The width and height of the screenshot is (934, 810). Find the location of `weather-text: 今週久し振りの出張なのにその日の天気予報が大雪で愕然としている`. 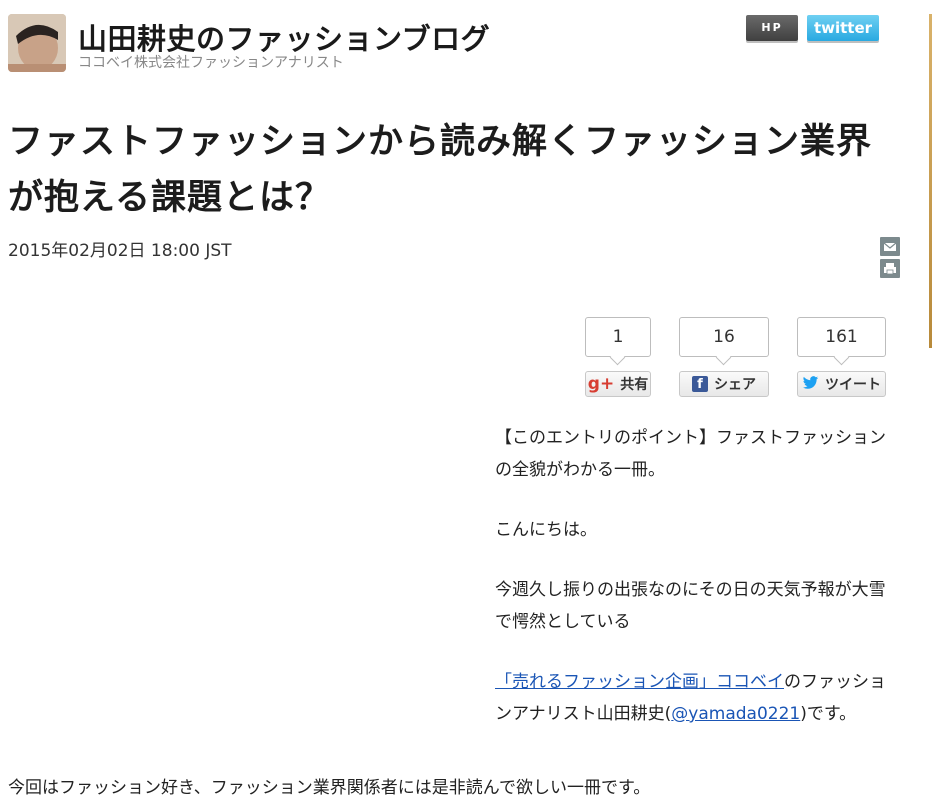

weather-text: 今週久し振りの出張なのにその日の天気予報が大雪で愕然としている is located at coordinates (690, 606).